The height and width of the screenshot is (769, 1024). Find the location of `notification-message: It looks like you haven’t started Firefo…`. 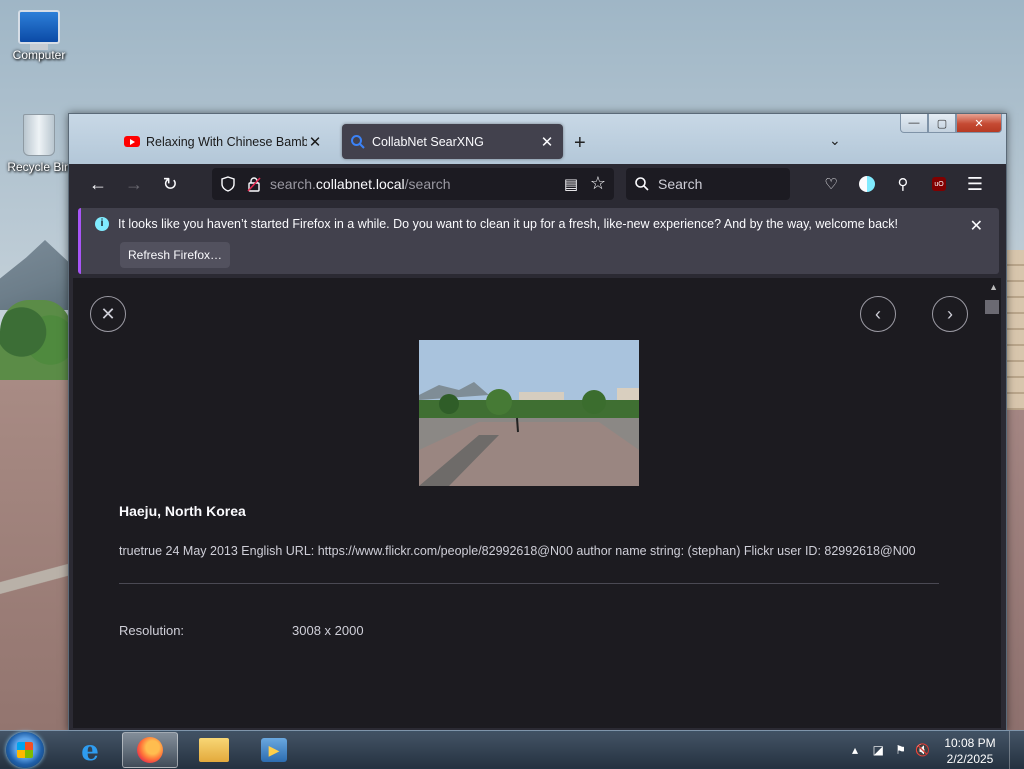

notification-message: It looks like you haven’t started Firefo… is located at coordinates (508, 224).